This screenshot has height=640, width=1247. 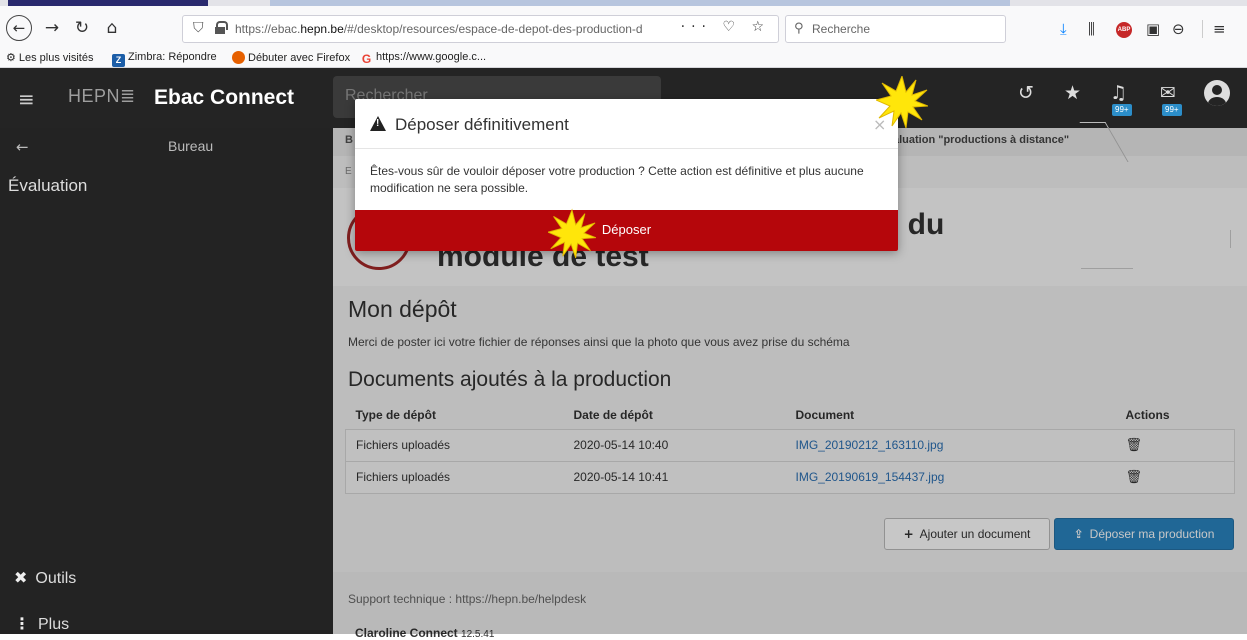 What do you see at coordinates (82, 28) in the screenshot?
I see `reload-icon: ↻` at bounding box center [82, 28].